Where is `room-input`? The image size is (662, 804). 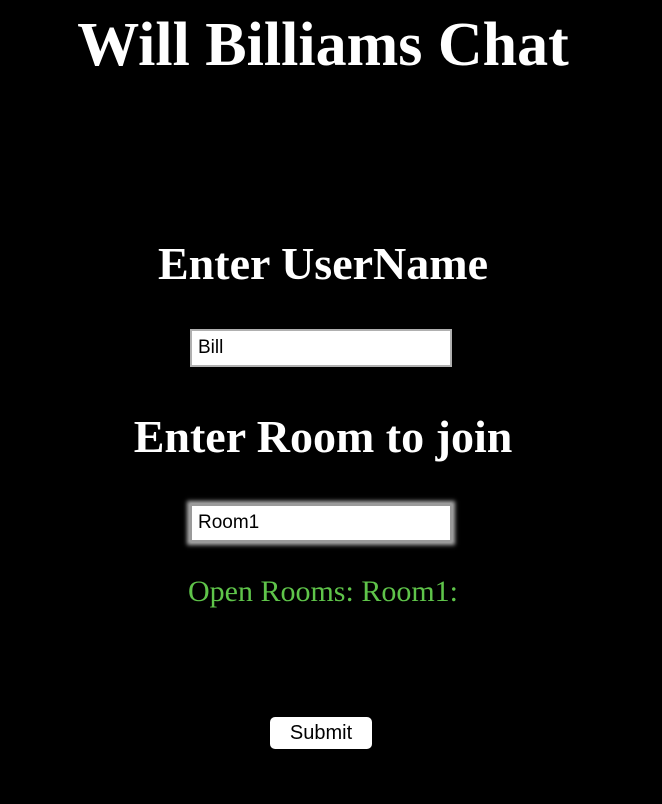
room-input is located at coordinates (321, 523).